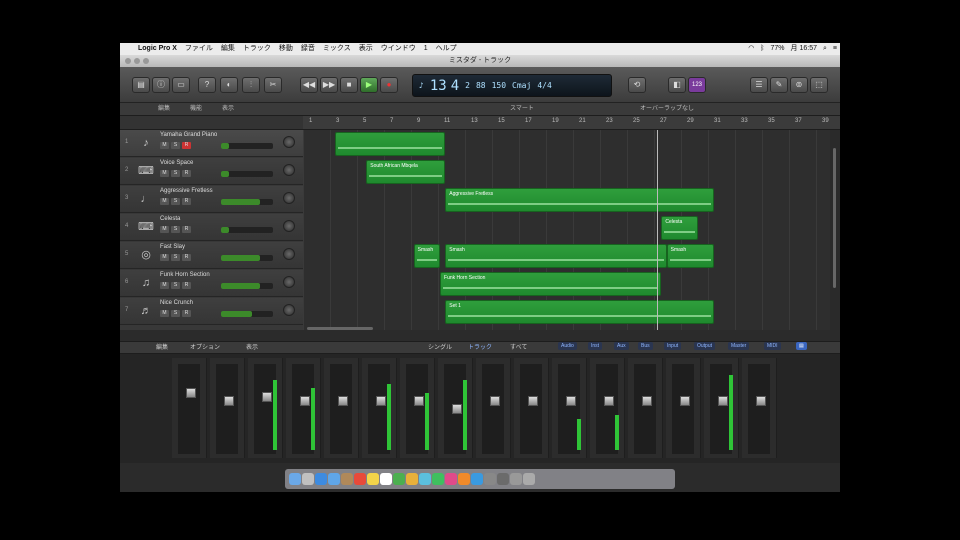 This screenshot has height=540, width=960. Describe the element at coordinates (739, 346) in the screenshot. I see `filter-master: Master` at that location.